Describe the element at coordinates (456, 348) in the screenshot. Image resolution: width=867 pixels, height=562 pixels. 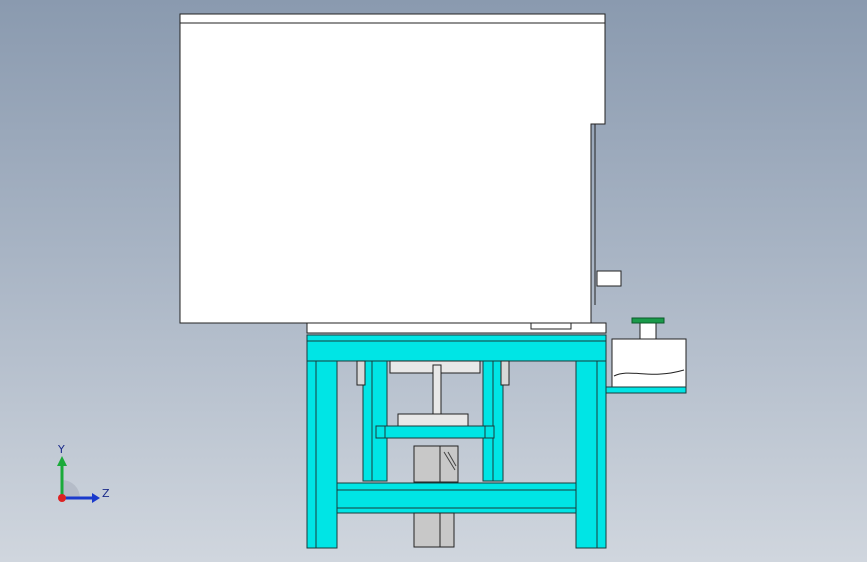
I see `frame-top-beam` at that location.